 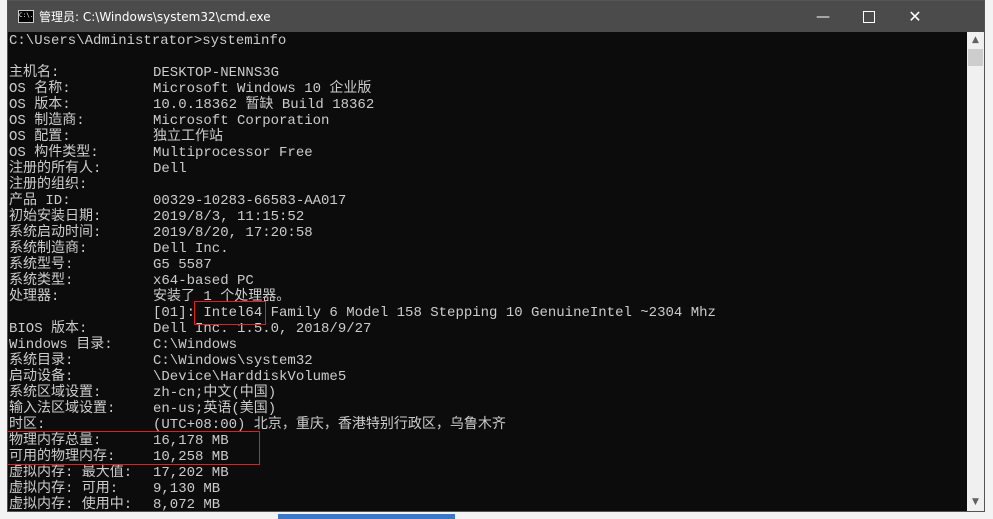 I want to click on sysinfo-value: Dell Inc., so click(x=191, y=249).